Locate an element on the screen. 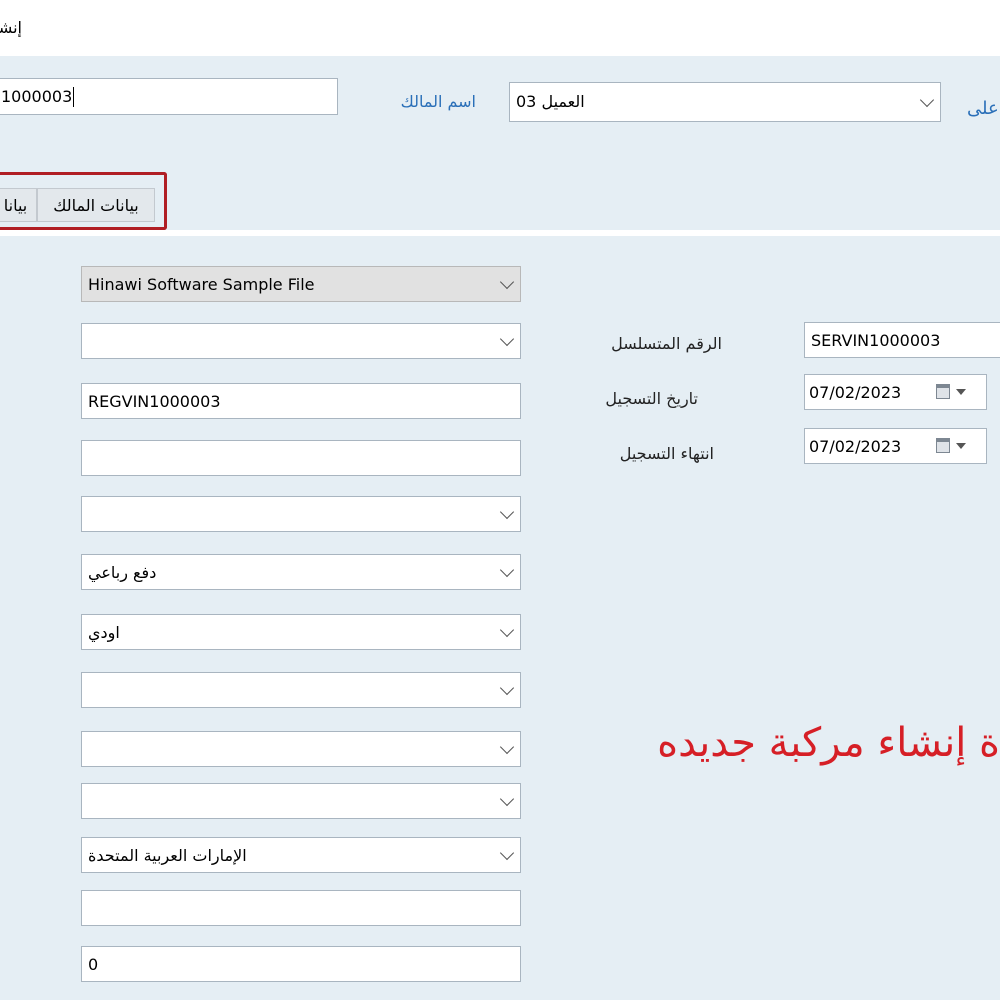  customer-select-value: العميل 03 is located at coordinates (550, 101).